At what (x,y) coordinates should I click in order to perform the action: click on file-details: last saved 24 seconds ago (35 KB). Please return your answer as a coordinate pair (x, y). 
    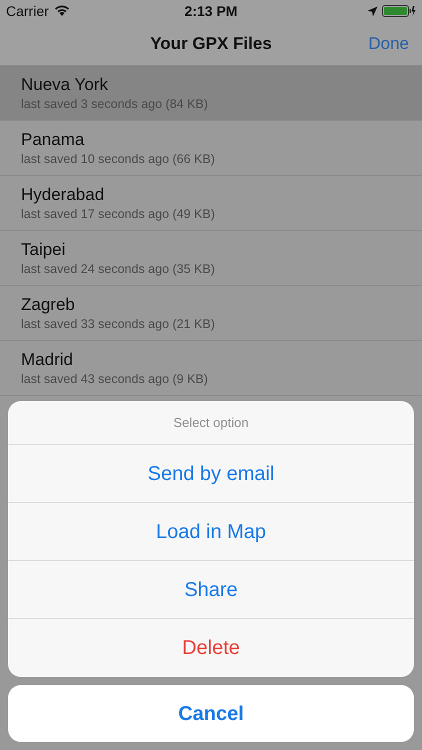
    Looking at the image, I should click on (118, 269).